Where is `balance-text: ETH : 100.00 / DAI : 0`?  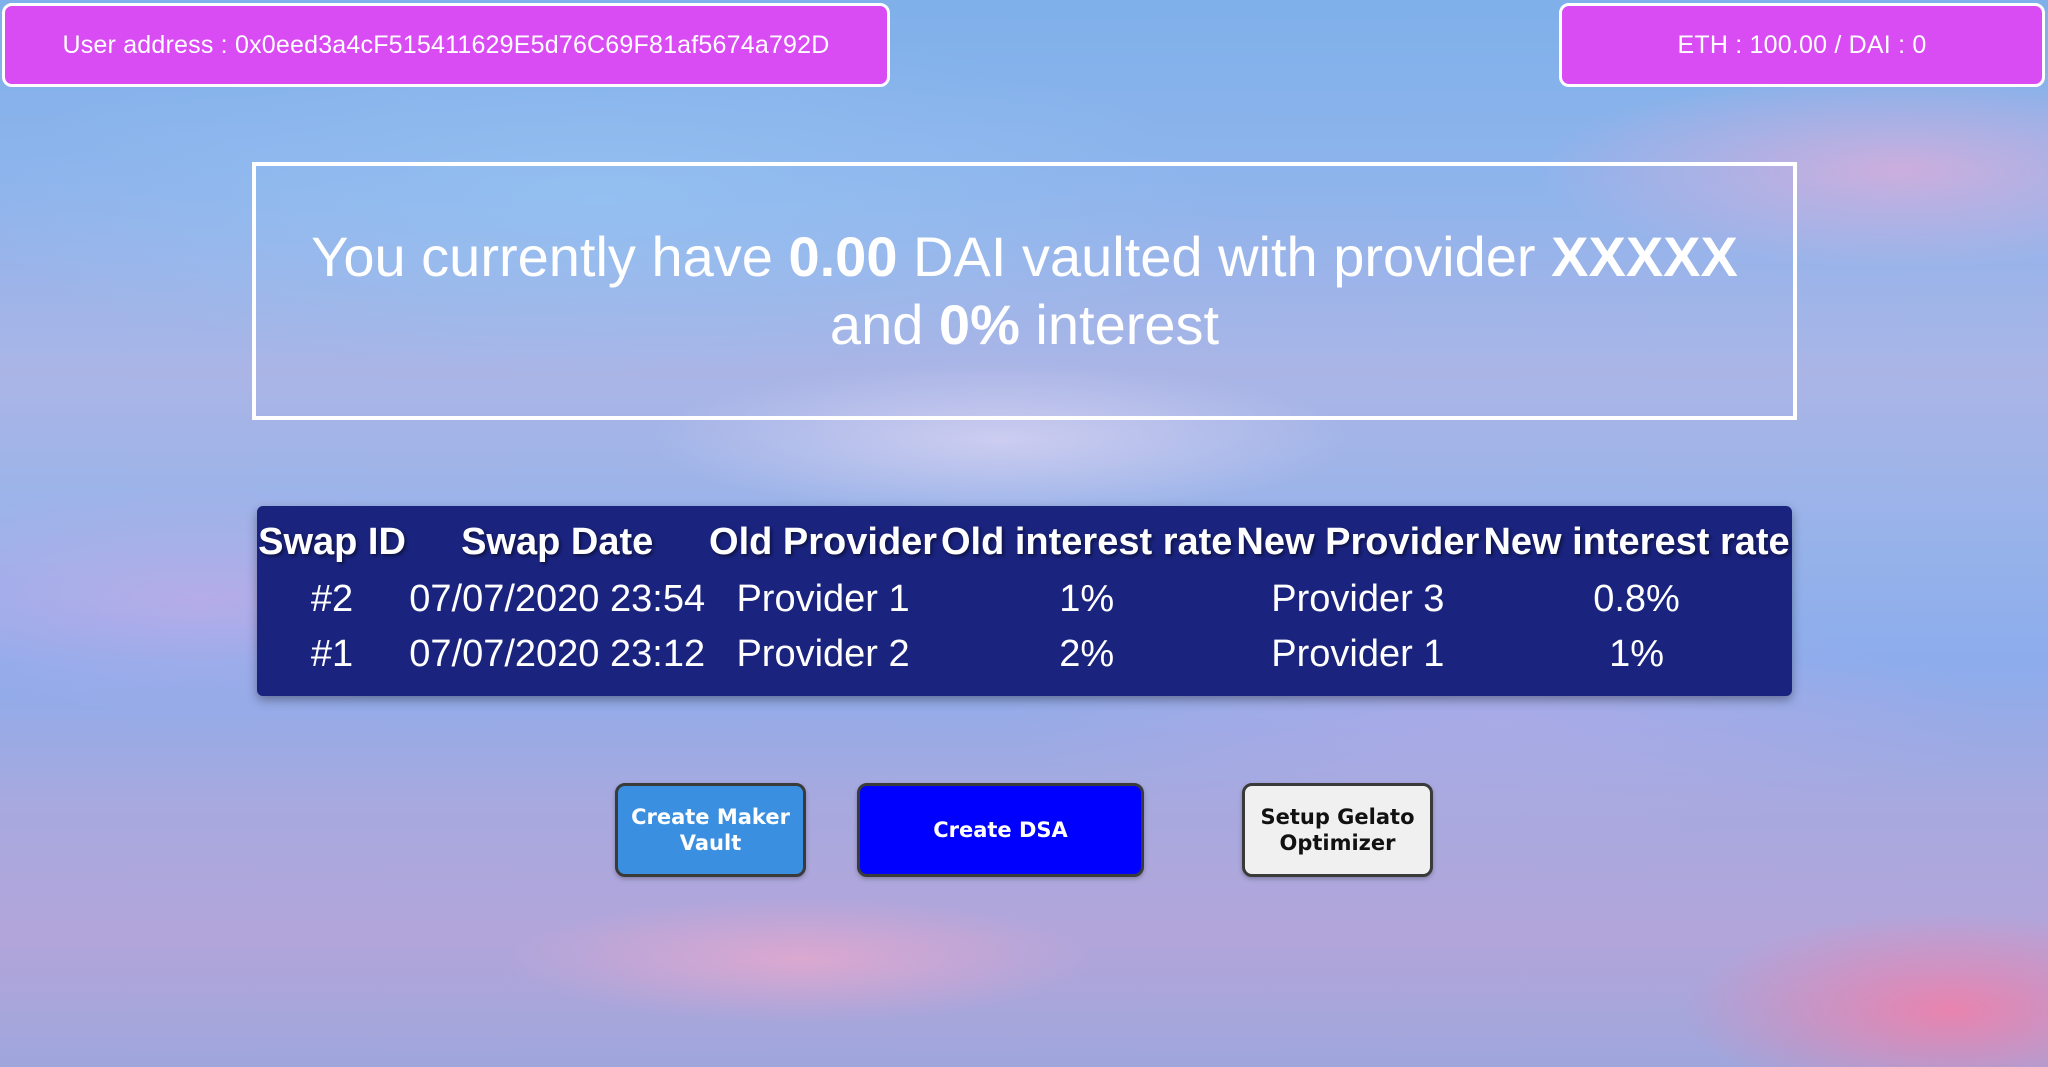 balance-text: ETH : 100.00 / DAI : 0 is located at coordinates (1802, 44).